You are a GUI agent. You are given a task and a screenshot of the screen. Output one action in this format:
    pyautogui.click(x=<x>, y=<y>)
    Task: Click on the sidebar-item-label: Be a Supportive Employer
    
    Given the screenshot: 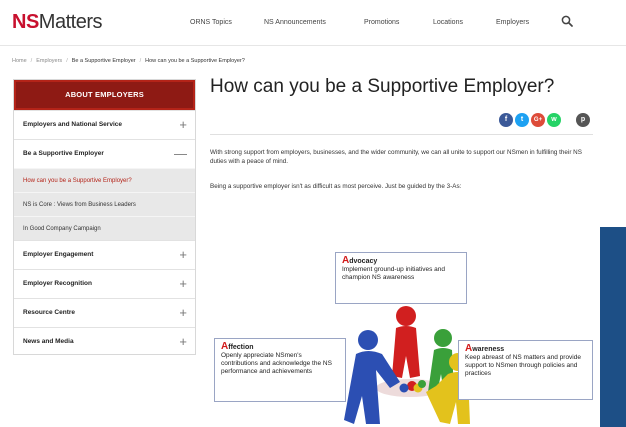 What is the action you would take?
    pyautogui.click(x=63, y=153)
    